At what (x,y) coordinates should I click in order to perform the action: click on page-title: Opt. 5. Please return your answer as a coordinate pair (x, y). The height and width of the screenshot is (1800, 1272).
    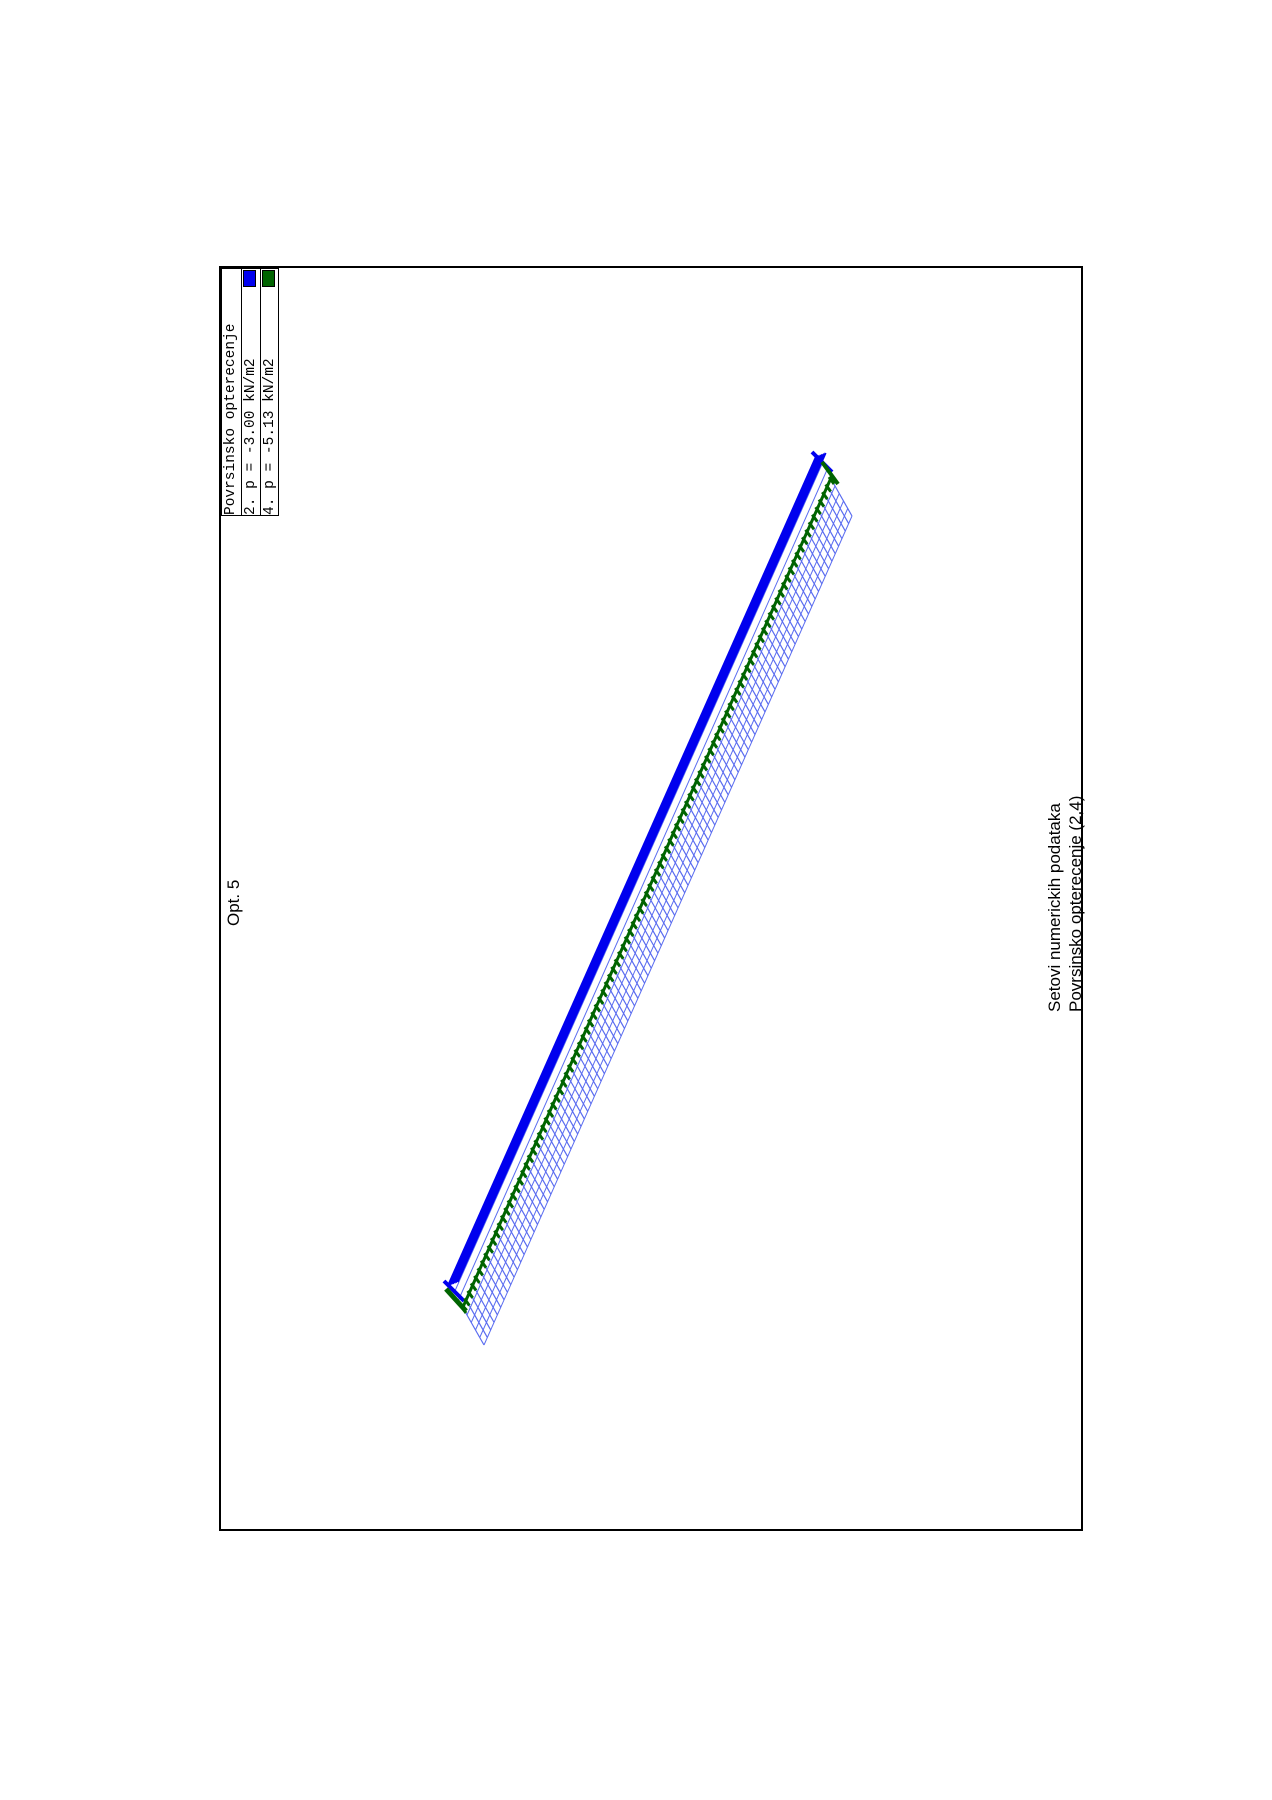
    Looking at the image, I should click on (233, 902).